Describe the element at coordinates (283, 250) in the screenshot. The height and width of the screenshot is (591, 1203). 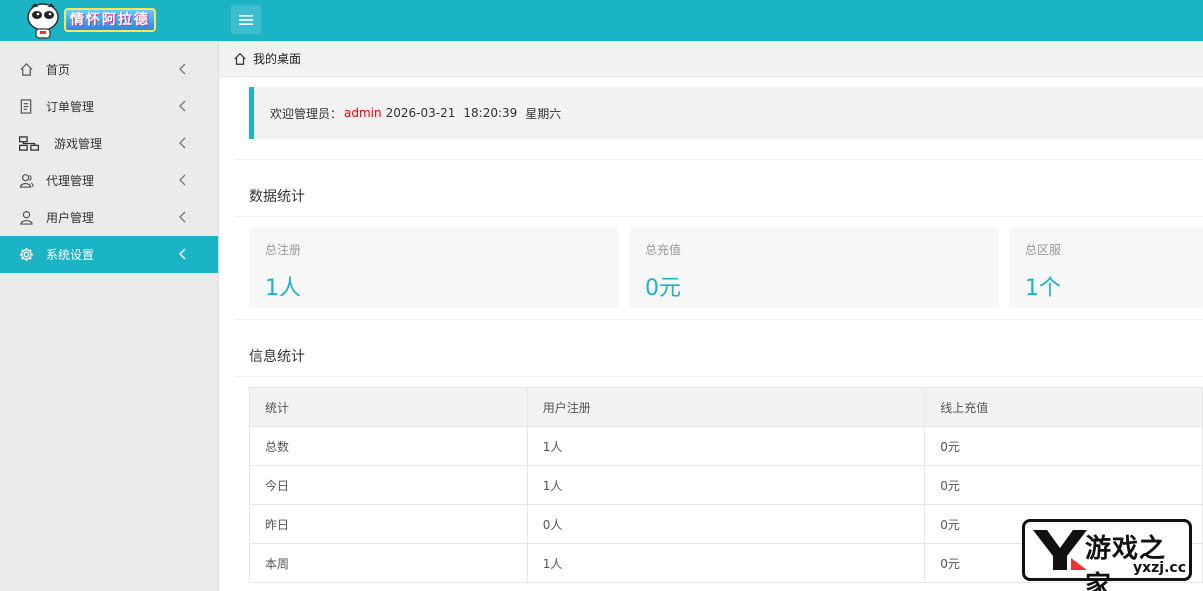
I see `stat-label: 总注册` at that location.